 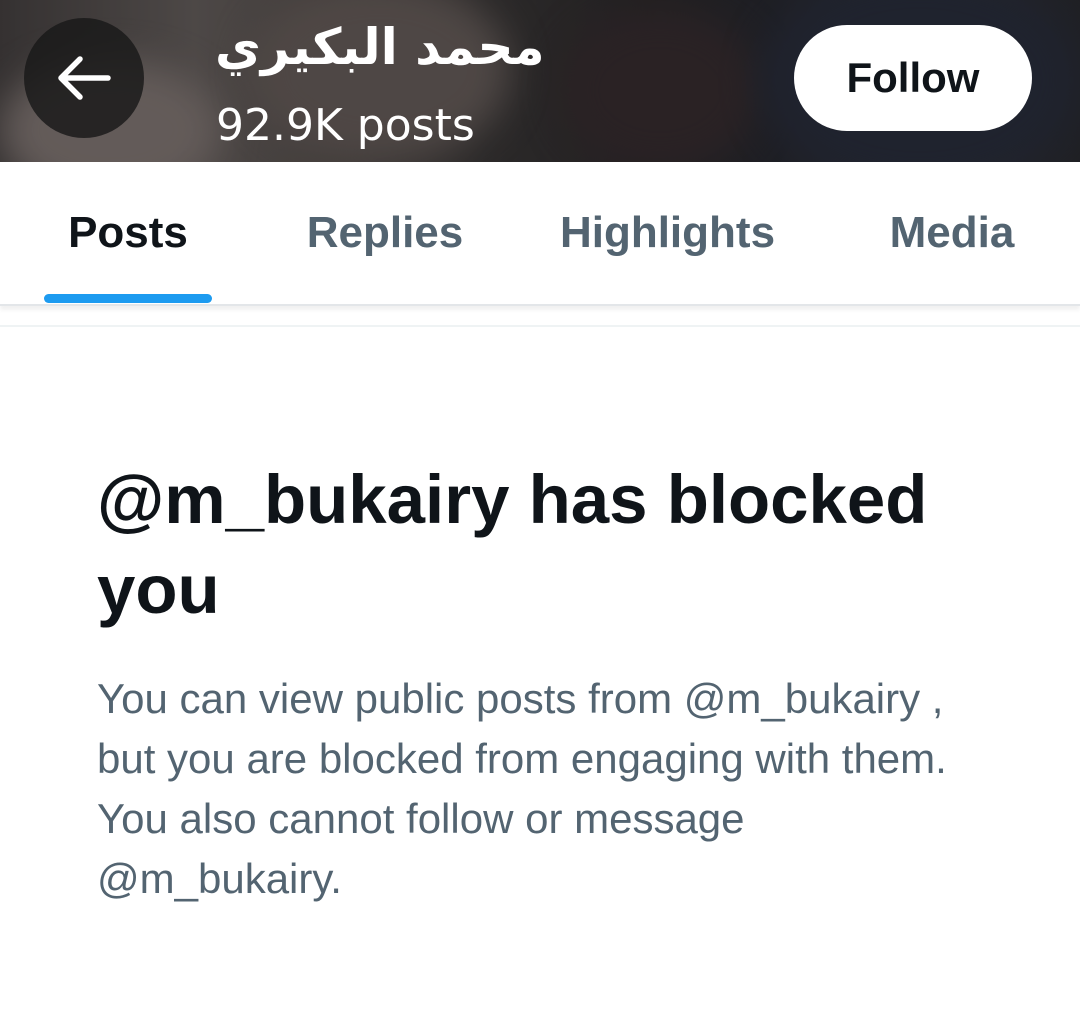 I want to click on back-button, so click(x=84, y=78).